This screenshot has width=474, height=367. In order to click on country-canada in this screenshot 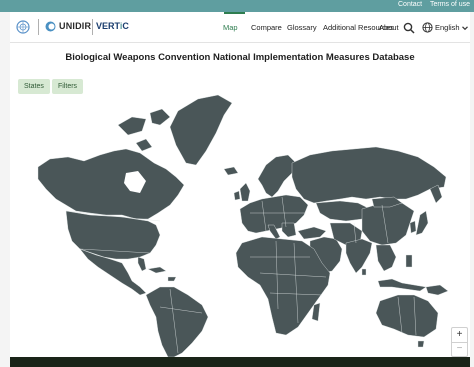, I will do `click(111, 184)`.